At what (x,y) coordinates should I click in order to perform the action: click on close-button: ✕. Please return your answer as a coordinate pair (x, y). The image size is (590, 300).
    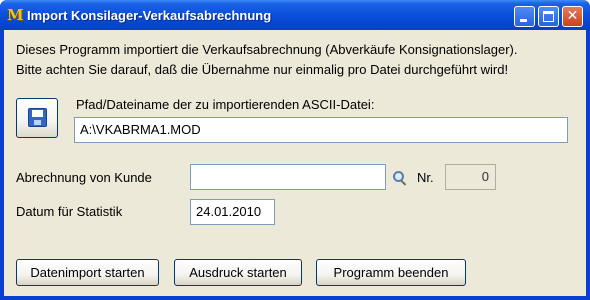
    Looking at the image, I should click on (572, 16).